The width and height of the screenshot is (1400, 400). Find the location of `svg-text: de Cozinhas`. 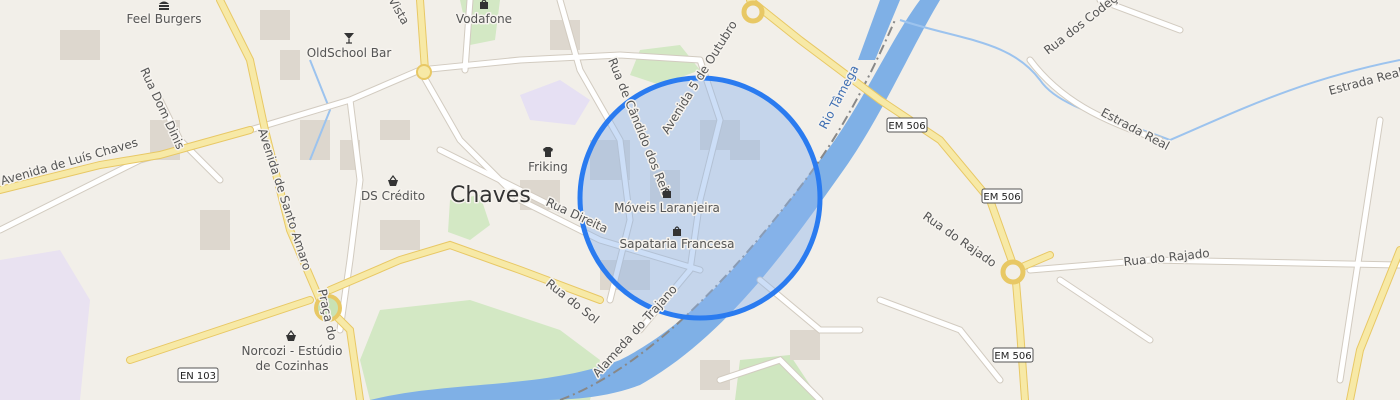

svg-text: de Cozinhas is located at coordinates (292, 366).